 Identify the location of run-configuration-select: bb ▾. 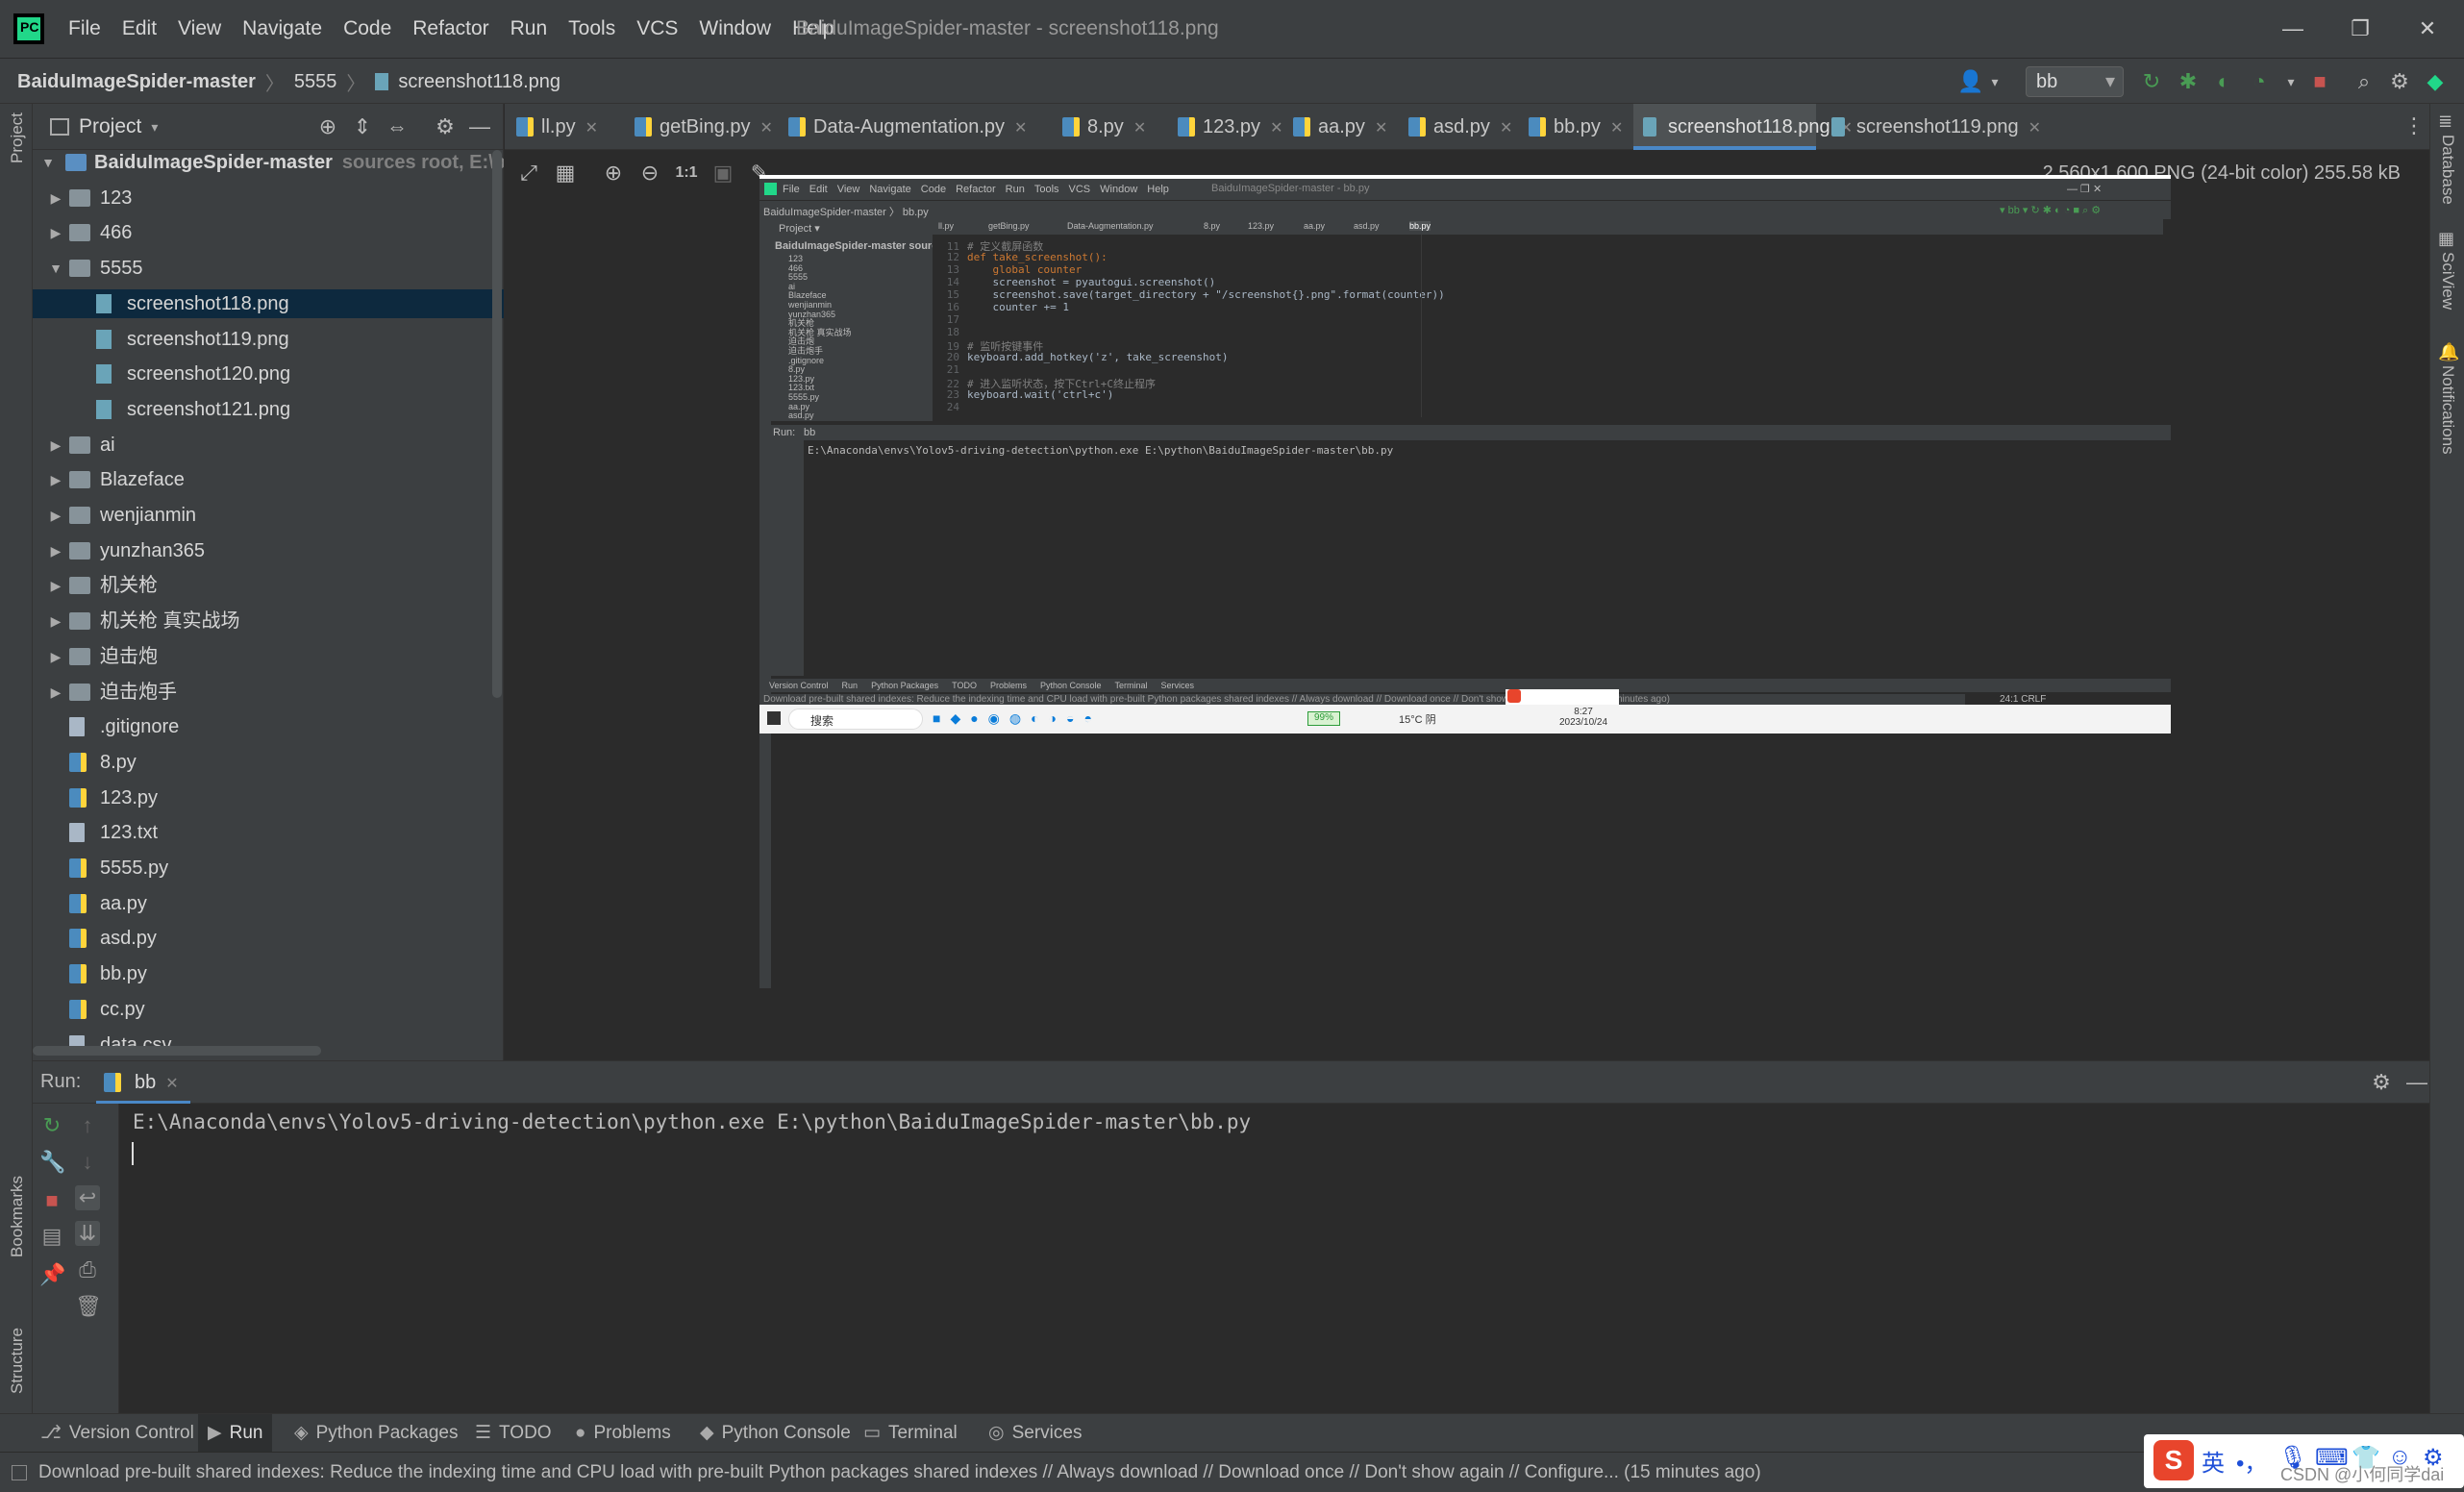
(2075, 81).